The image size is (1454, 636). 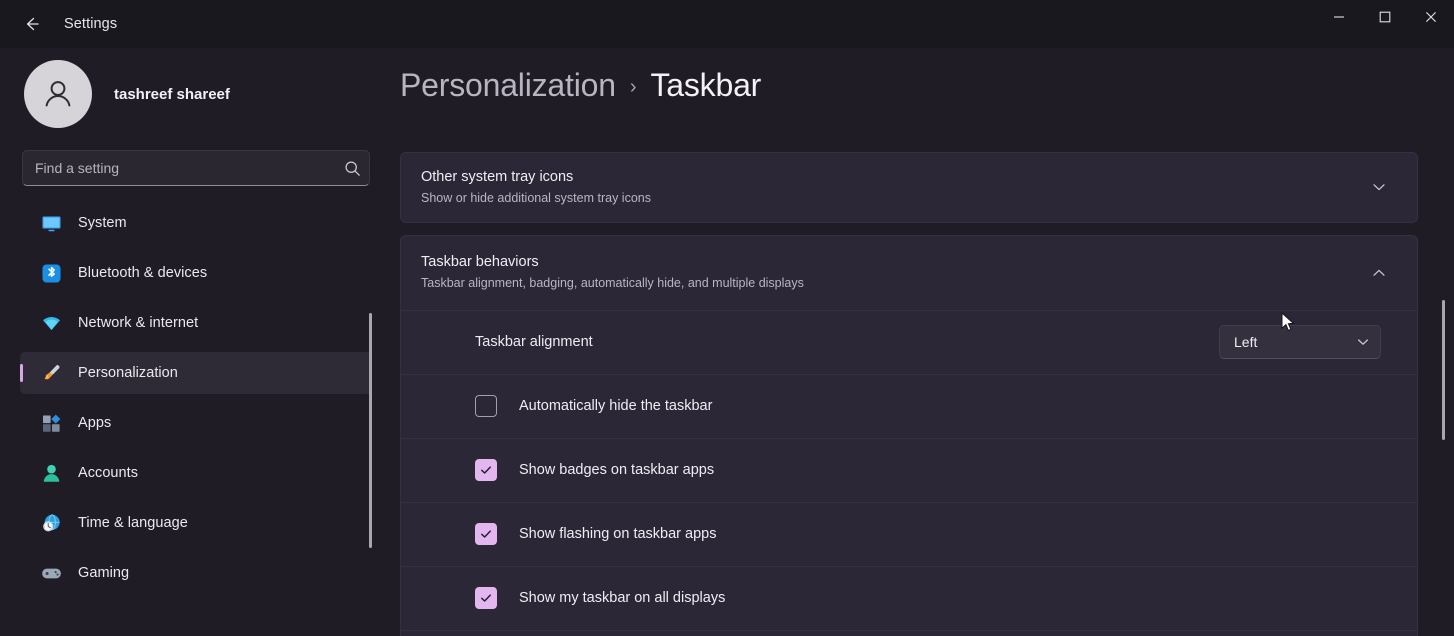 I want to click on checkbox-label: Show flashing on taskbar apps, so click(x=618, y=534).